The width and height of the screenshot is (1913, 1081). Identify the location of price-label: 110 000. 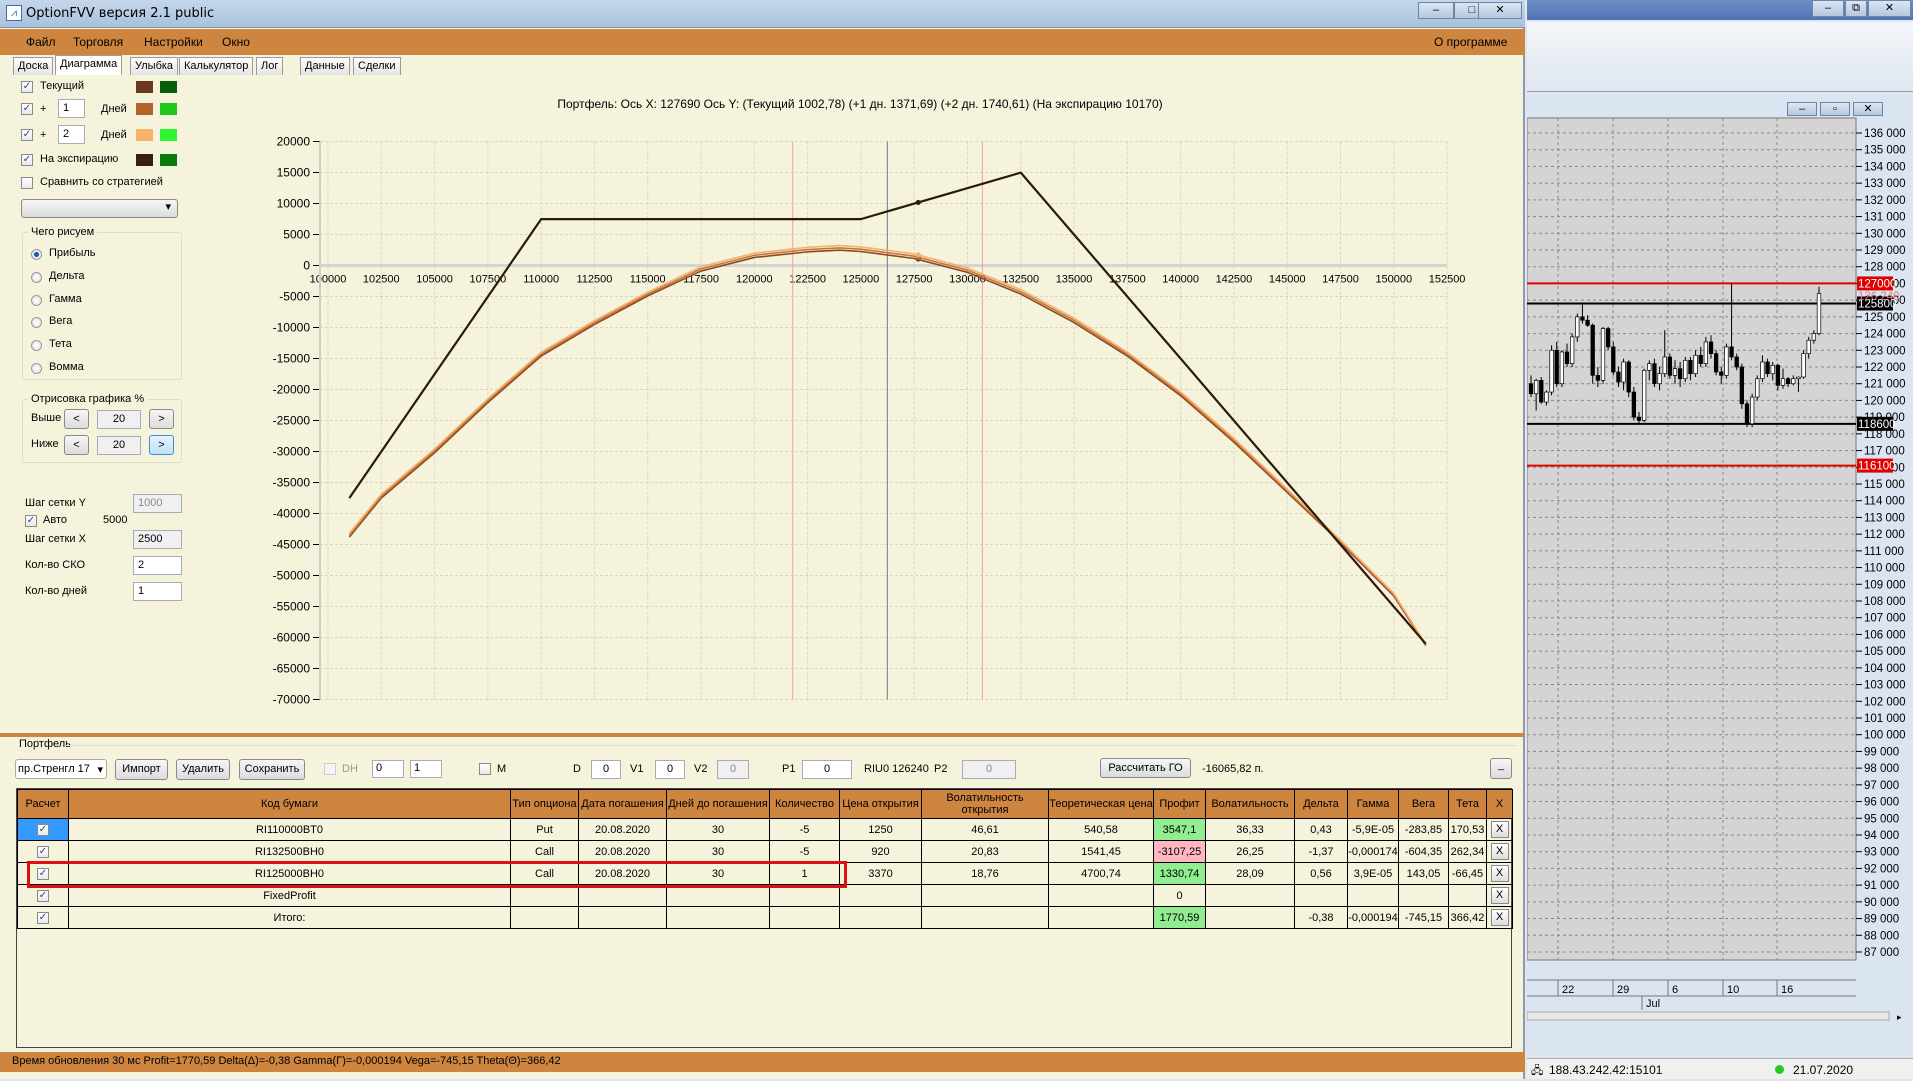
(1884, 569).